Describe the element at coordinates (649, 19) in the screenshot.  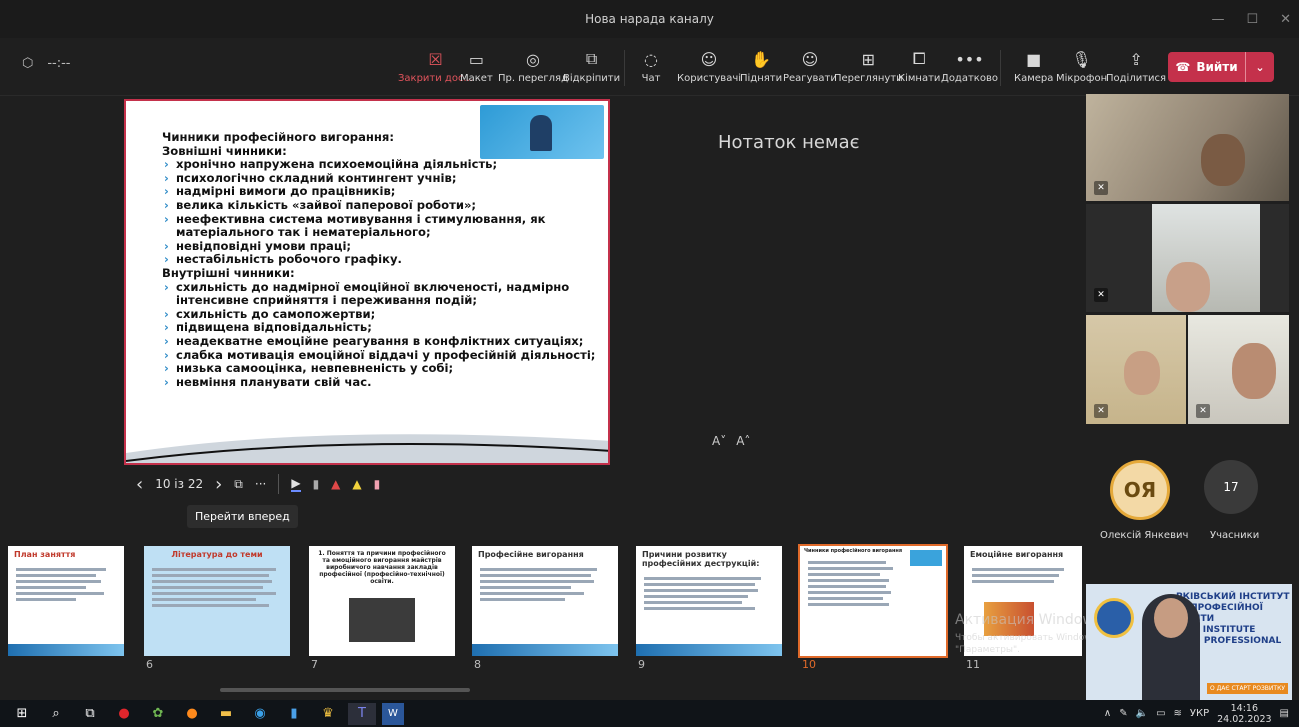
I see `window-title: Нова нарада каналу` at that location.